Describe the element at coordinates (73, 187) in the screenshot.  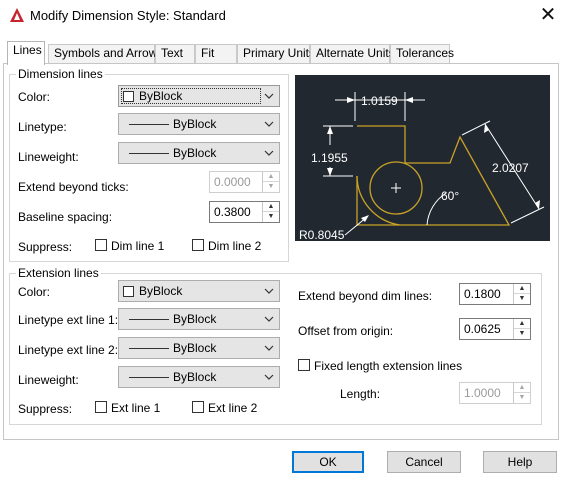
I see `extend-ticks-label: Extend beyond ticks:` at that location.